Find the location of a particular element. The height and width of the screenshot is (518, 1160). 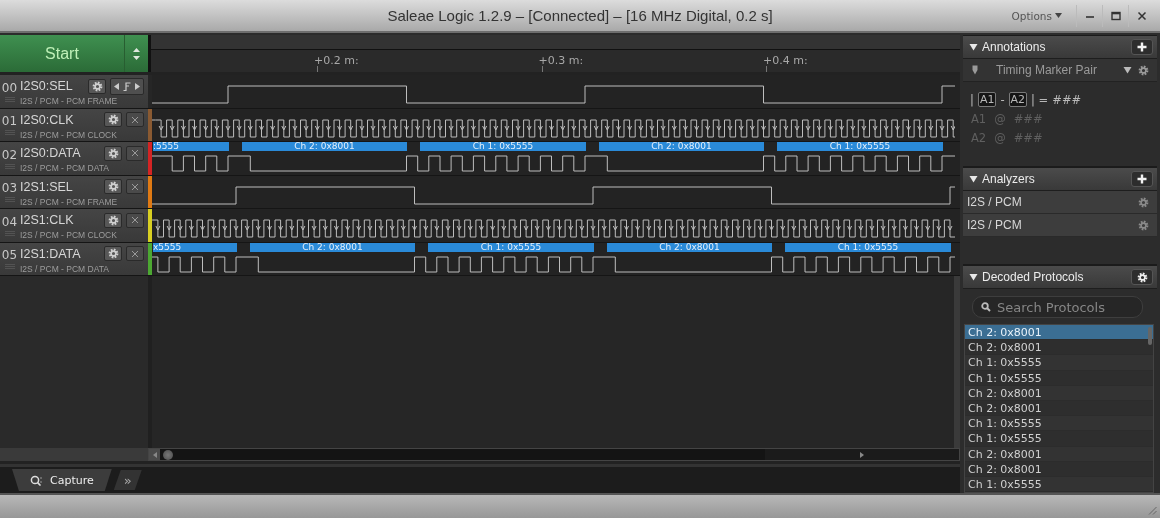

panel-title: Decoded Protocols is located at coordinates (1033, 277).